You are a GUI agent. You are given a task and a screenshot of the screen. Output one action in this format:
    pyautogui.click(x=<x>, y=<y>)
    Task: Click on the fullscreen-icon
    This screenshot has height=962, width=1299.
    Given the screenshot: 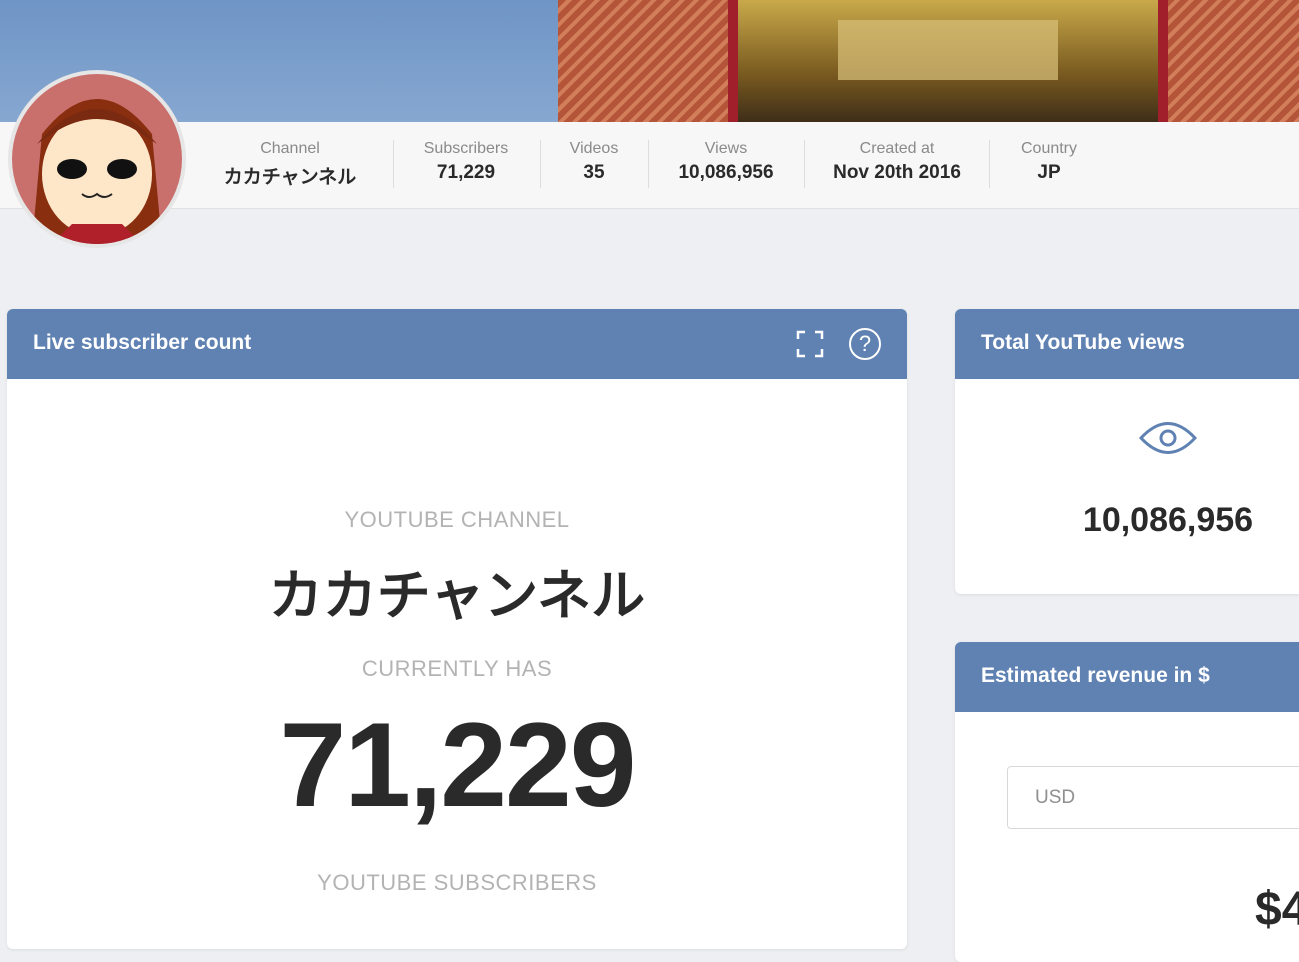 What is the action you would take?
    pyautogui.click(x=810, y=347)
    